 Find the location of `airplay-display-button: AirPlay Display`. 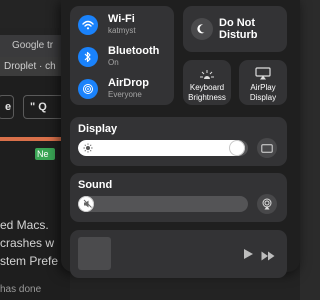

airplay-display-button: AirPlay Display is located at coordinates (263, 82).